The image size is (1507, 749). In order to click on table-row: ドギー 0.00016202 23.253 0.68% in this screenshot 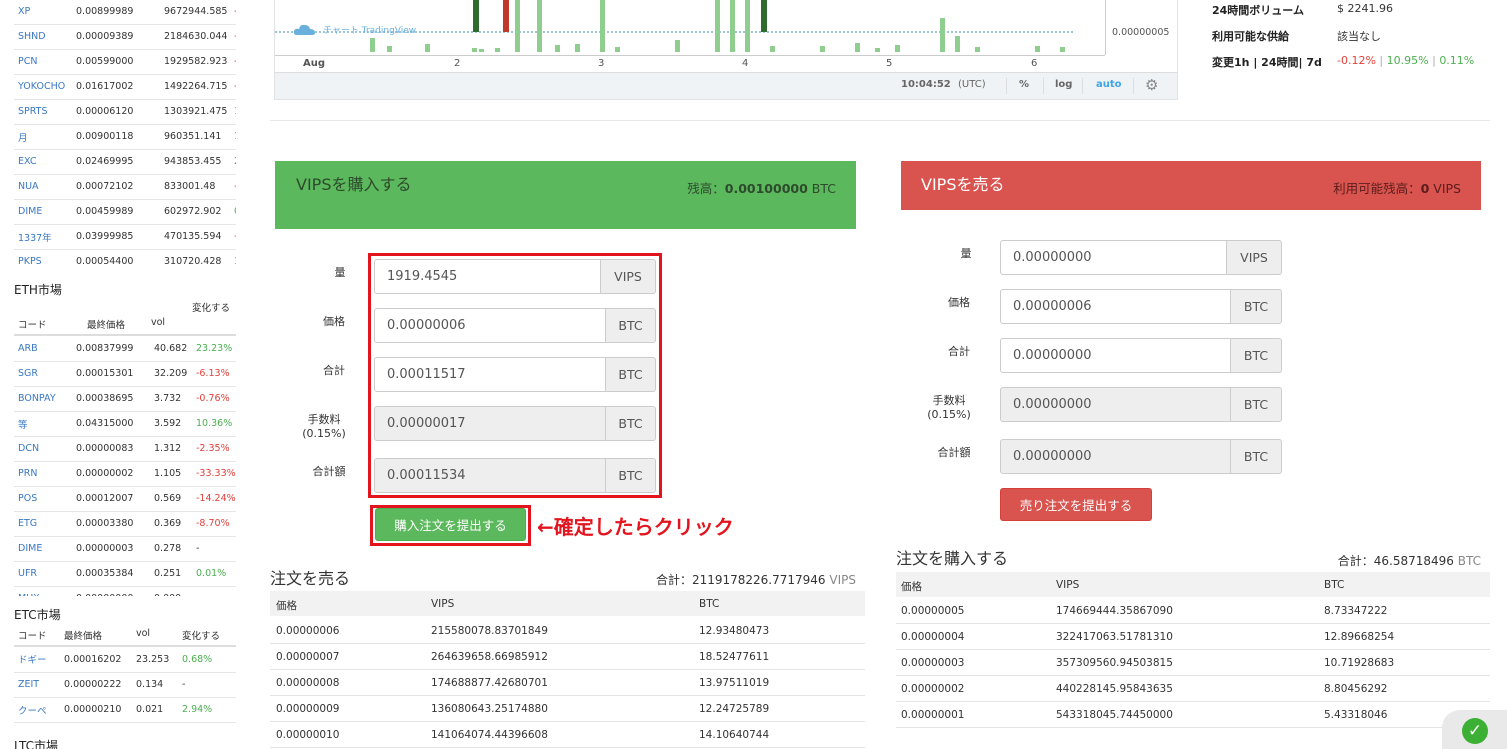, I will do `click(125, 660)`.